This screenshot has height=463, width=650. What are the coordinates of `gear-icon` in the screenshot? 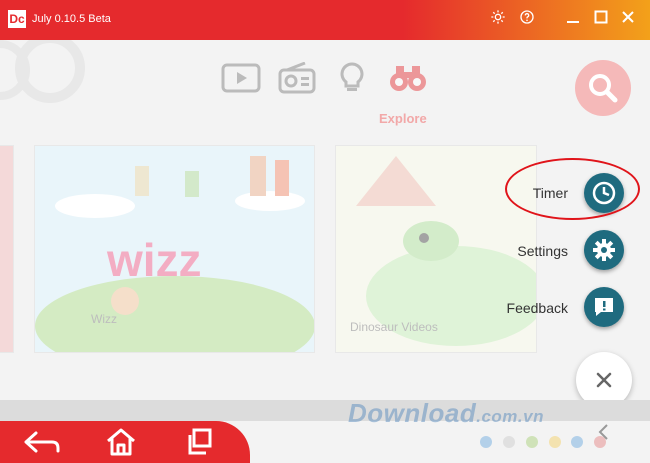 It's located at (604, 250).